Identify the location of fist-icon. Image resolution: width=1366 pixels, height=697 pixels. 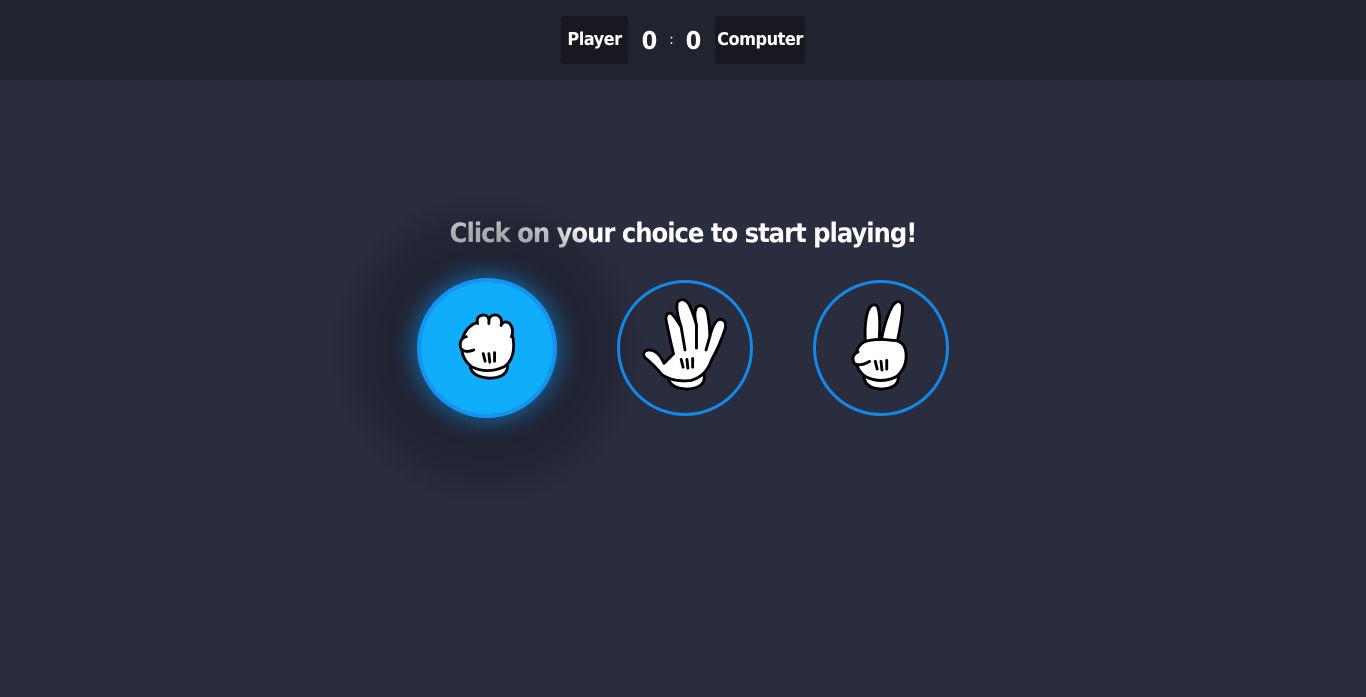
(487, 346).